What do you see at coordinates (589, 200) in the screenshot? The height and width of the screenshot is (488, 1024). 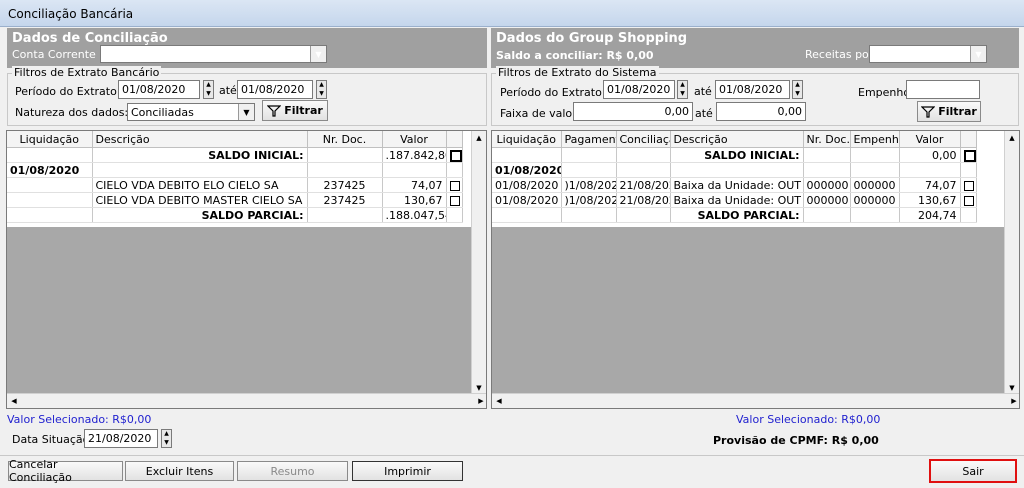 I see `row-pagamento: )1/08/2020` at bounding box center [589, 200].